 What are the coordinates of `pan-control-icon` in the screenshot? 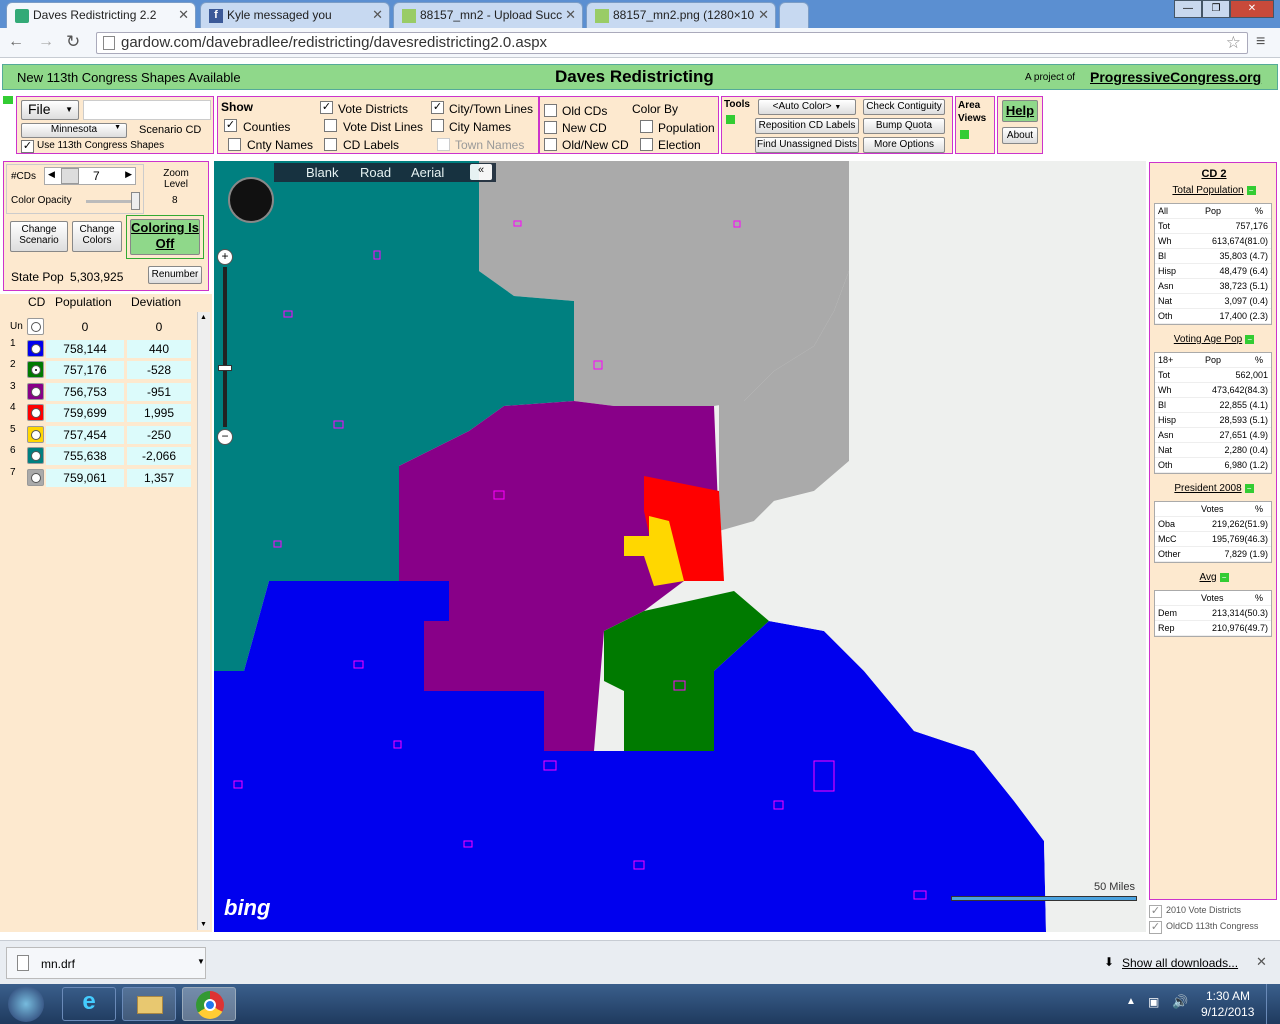 It's located at (251, 200).